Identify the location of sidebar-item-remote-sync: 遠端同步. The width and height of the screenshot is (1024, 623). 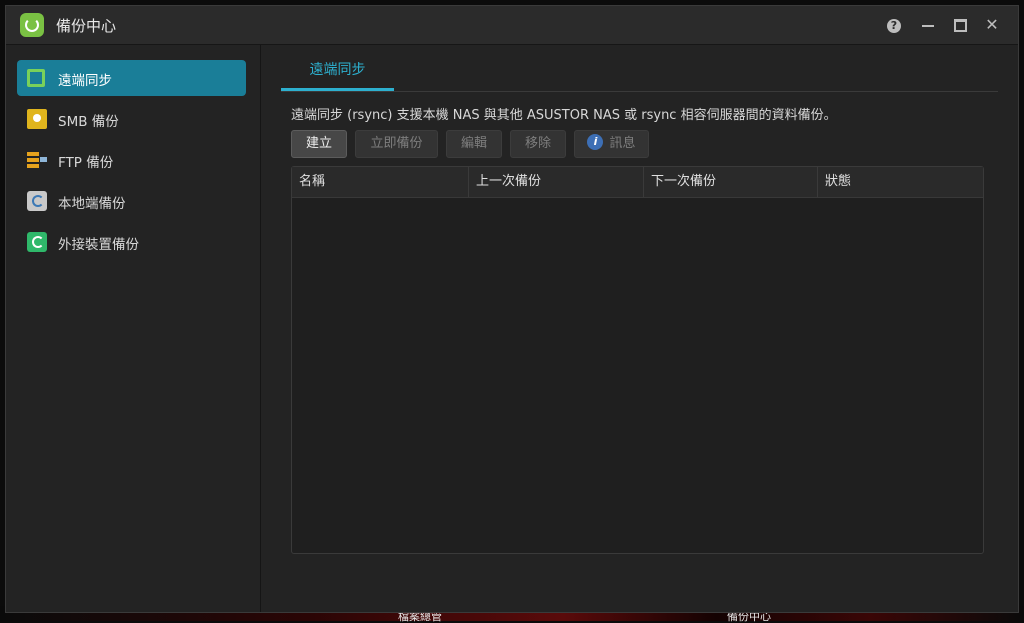
(131, 78).